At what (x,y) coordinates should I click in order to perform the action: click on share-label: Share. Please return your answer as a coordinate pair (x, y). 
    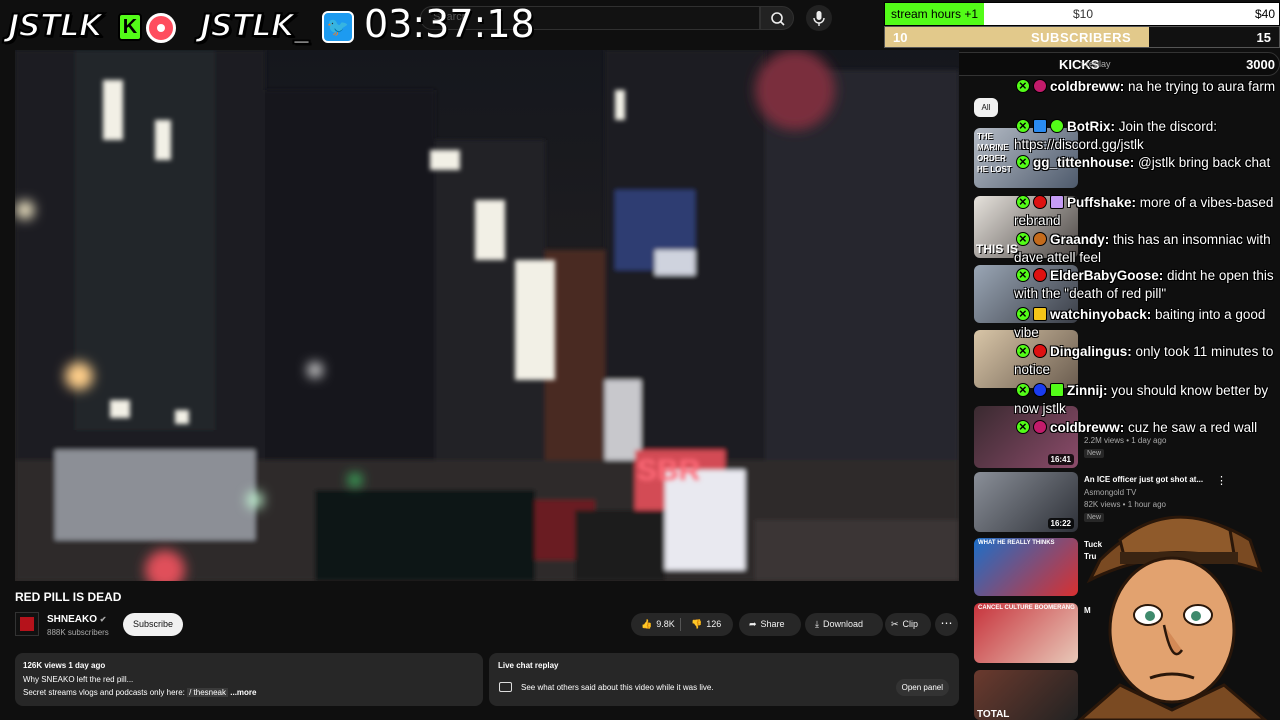
    Looking at the image, I should click on (772, 624).